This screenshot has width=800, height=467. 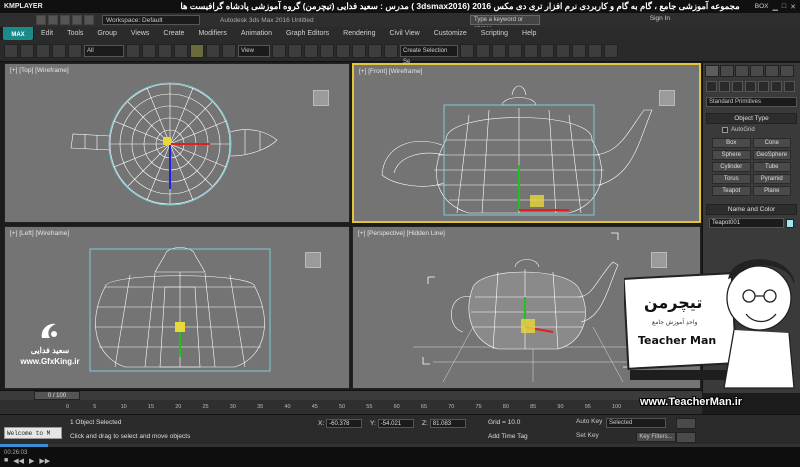 I want to click on schematic-view-button, so click(x=547, y=50).